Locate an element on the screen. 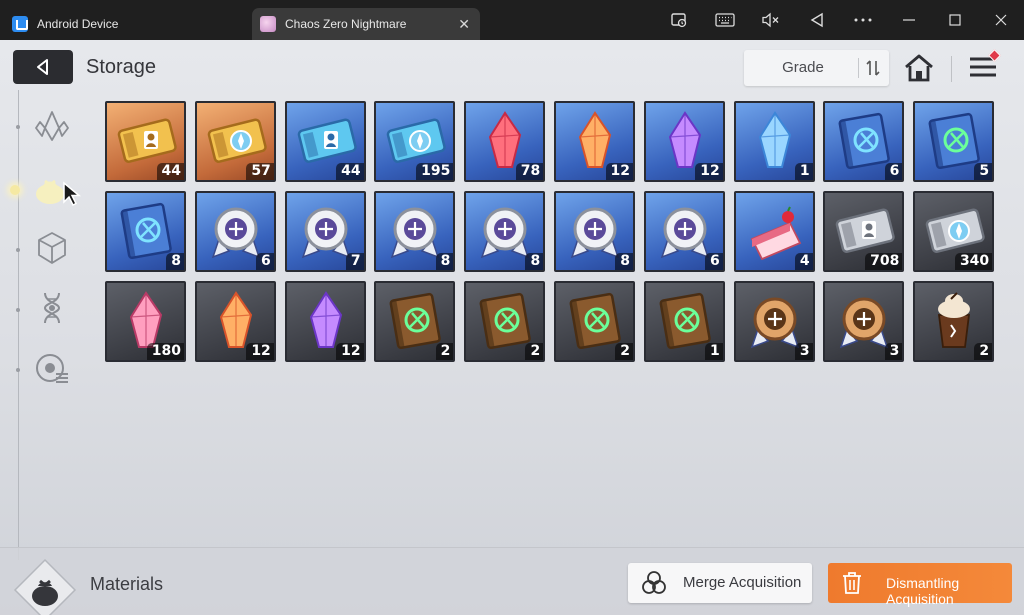  chip-category-icon is located at coordinates (52, 368).